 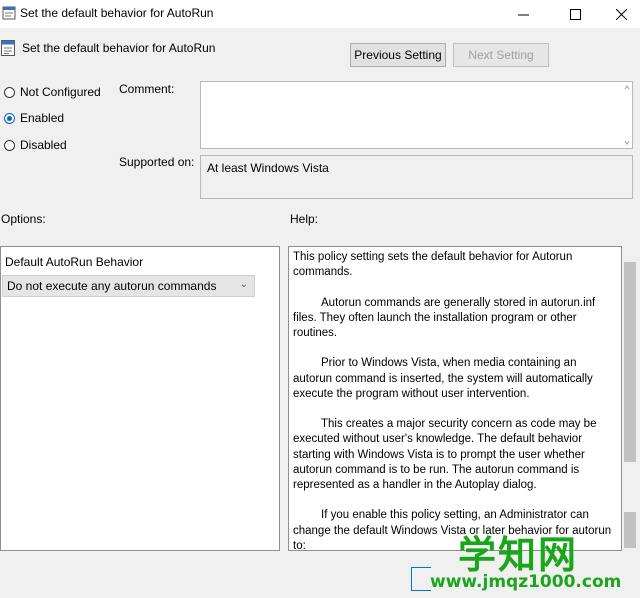 What do you see at coordinates (112, 286) in the screenshot?
I see `dropdown-value: Do not execute any autorun commands` at bounding box center [112, 286].